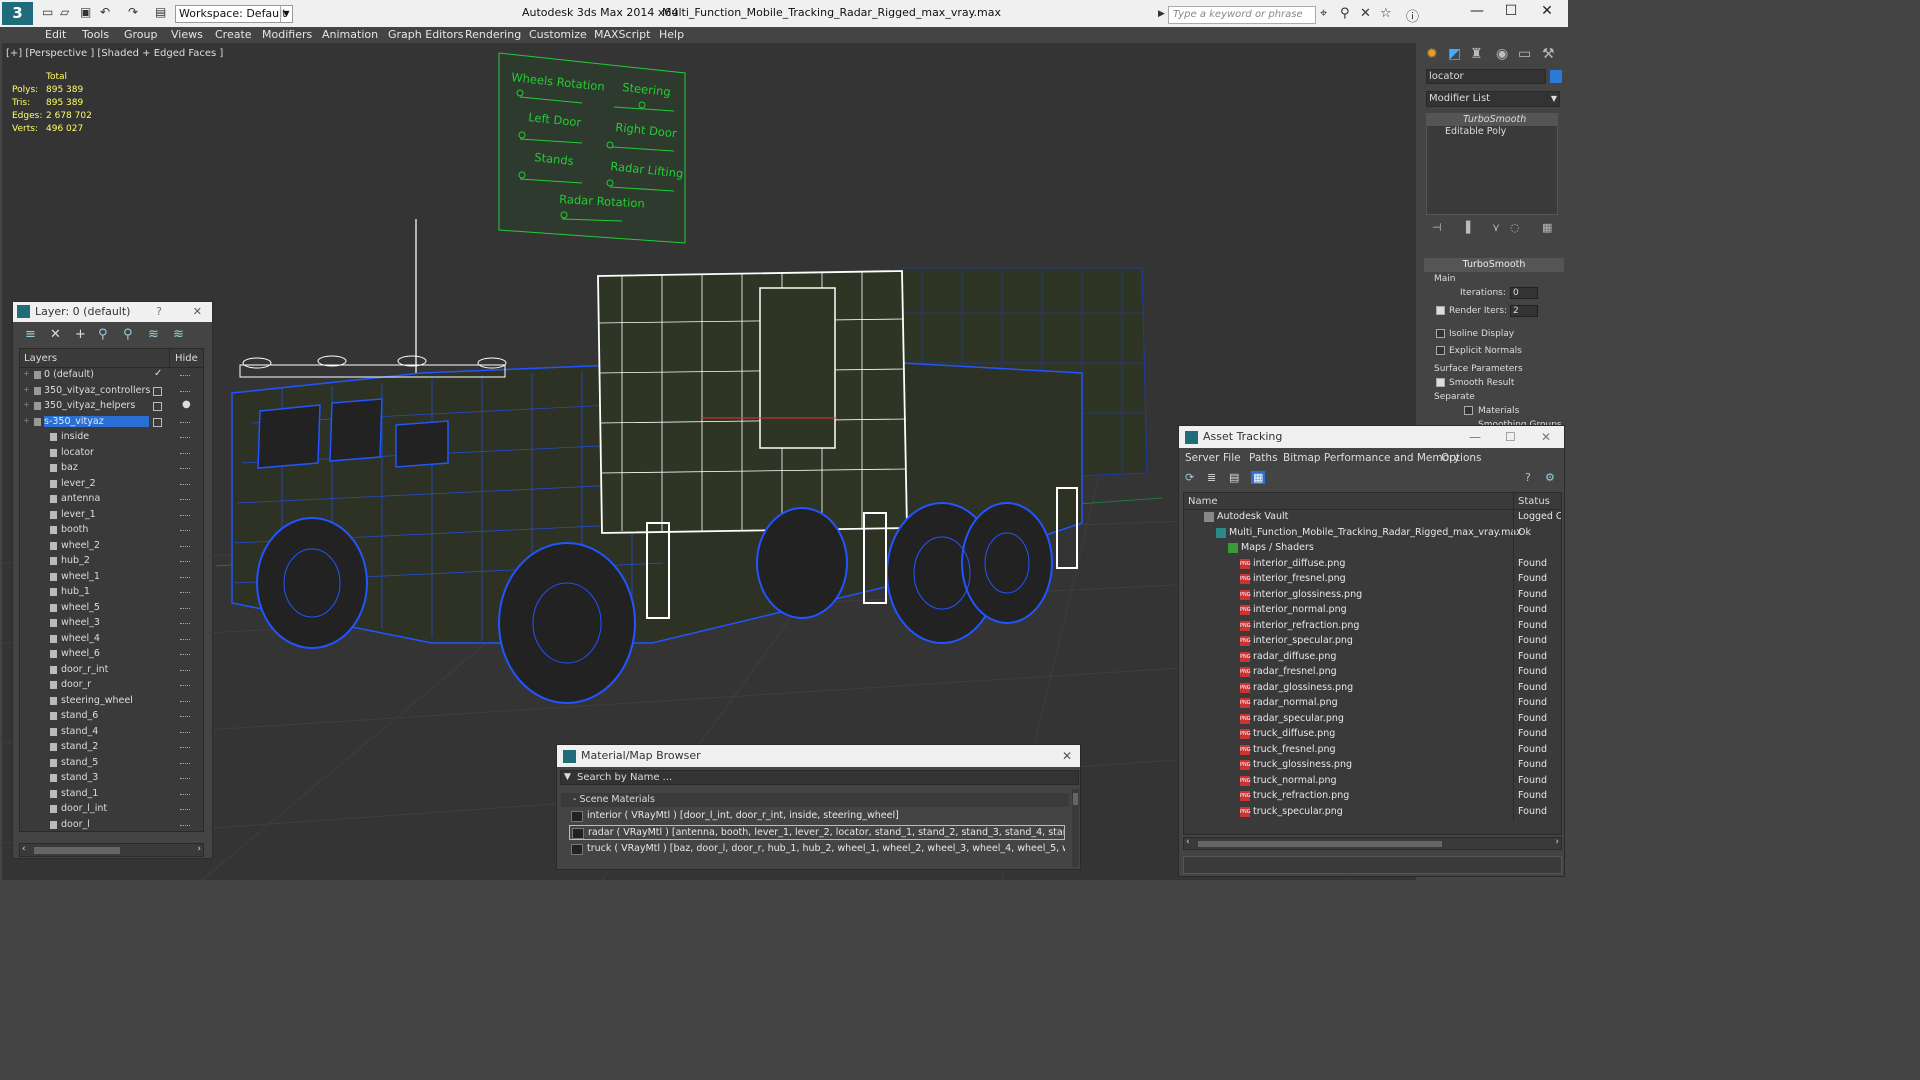  Describe the element at coordinates (1372, 812) in the screenshot. I see `asset-row: PNG truck_specular.png Found` at that location.